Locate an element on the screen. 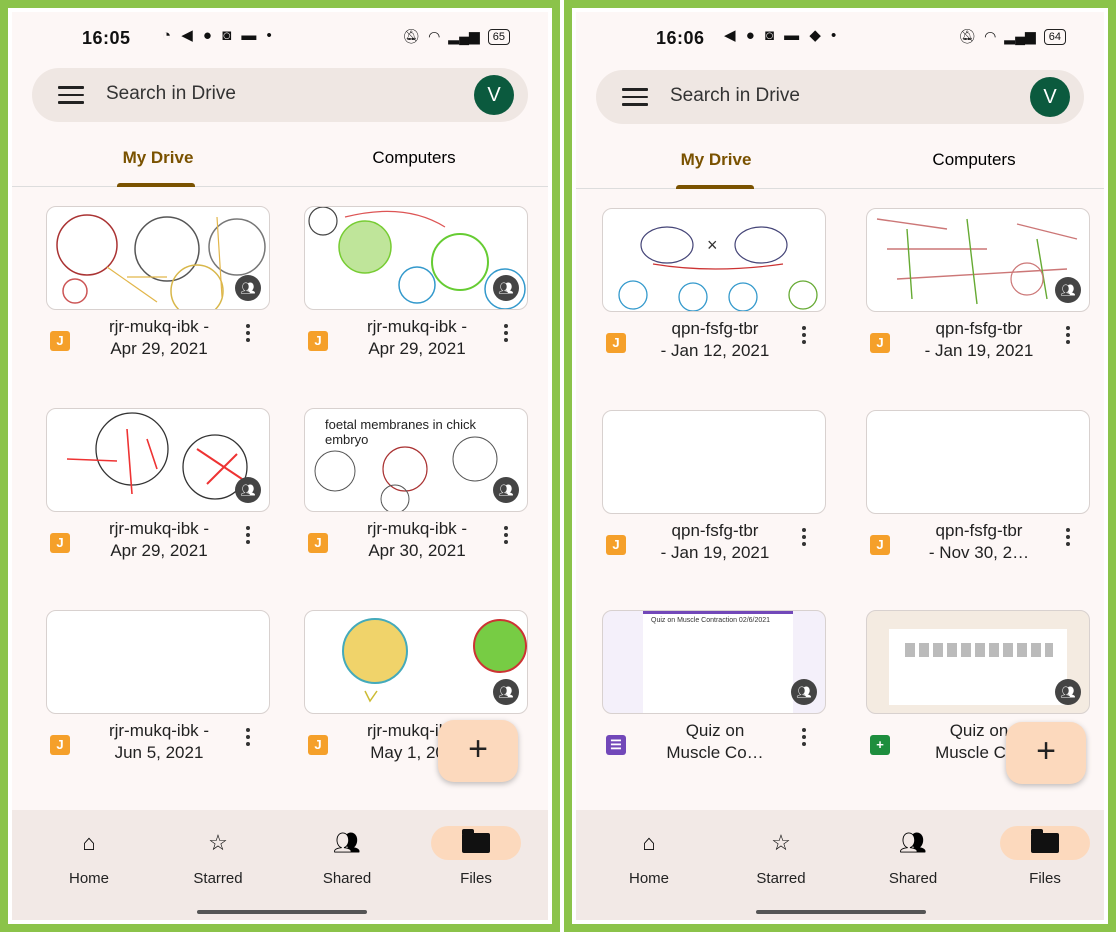 The width and height of the screenshot is (1116, 932). file-name: rjr-mukq-ibk - Apr 30, 2021 is located at coordinates (417, 540).